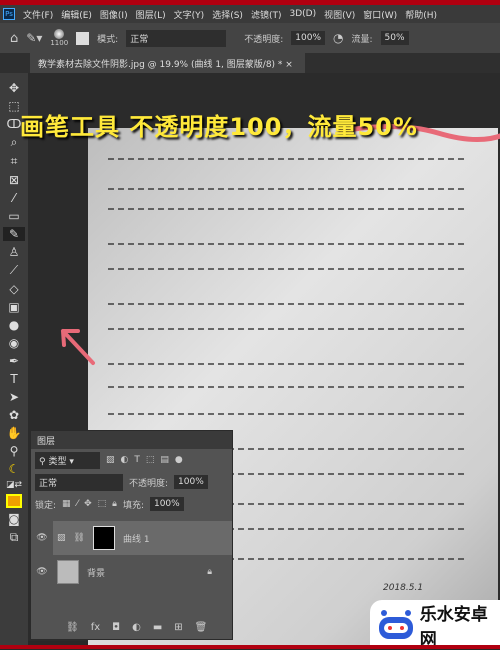  What do you see at coordinates (108, 39) in the screenshot?
I see `mode-label: 模式:` at bounding box center [108, 39].